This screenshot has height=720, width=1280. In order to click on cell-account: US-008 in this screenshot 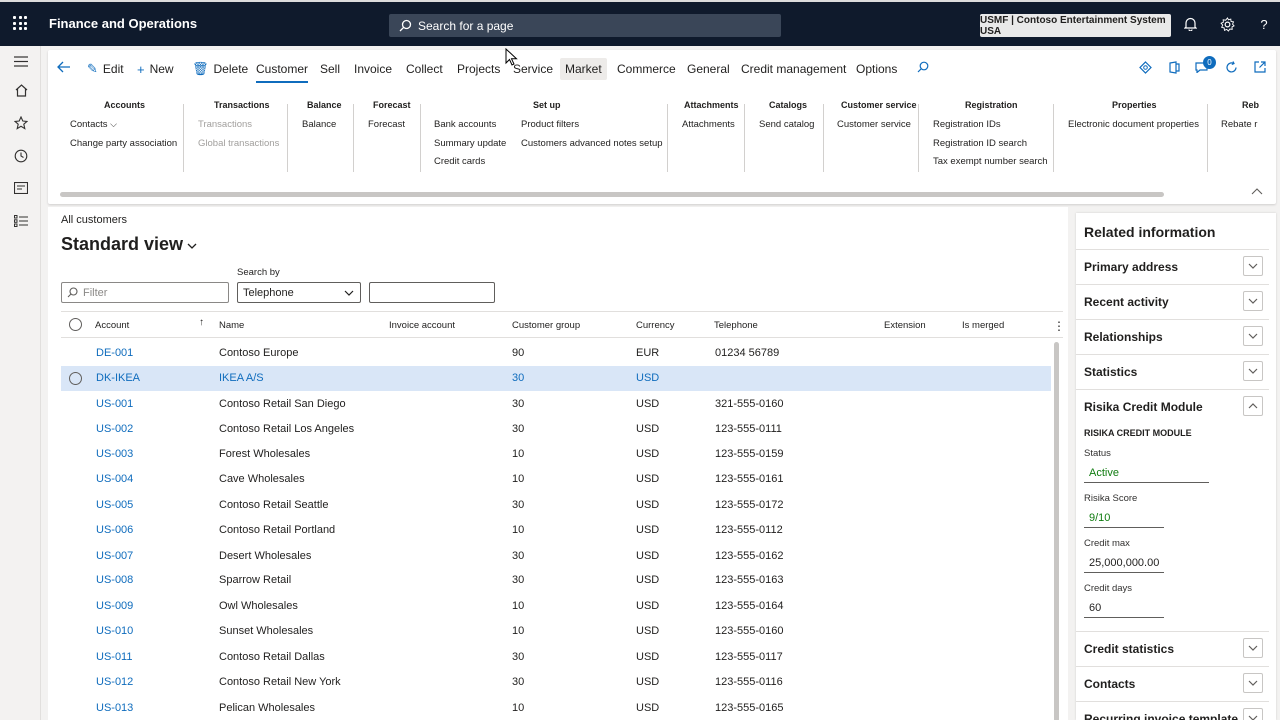, I will do `click(114, 580)`.